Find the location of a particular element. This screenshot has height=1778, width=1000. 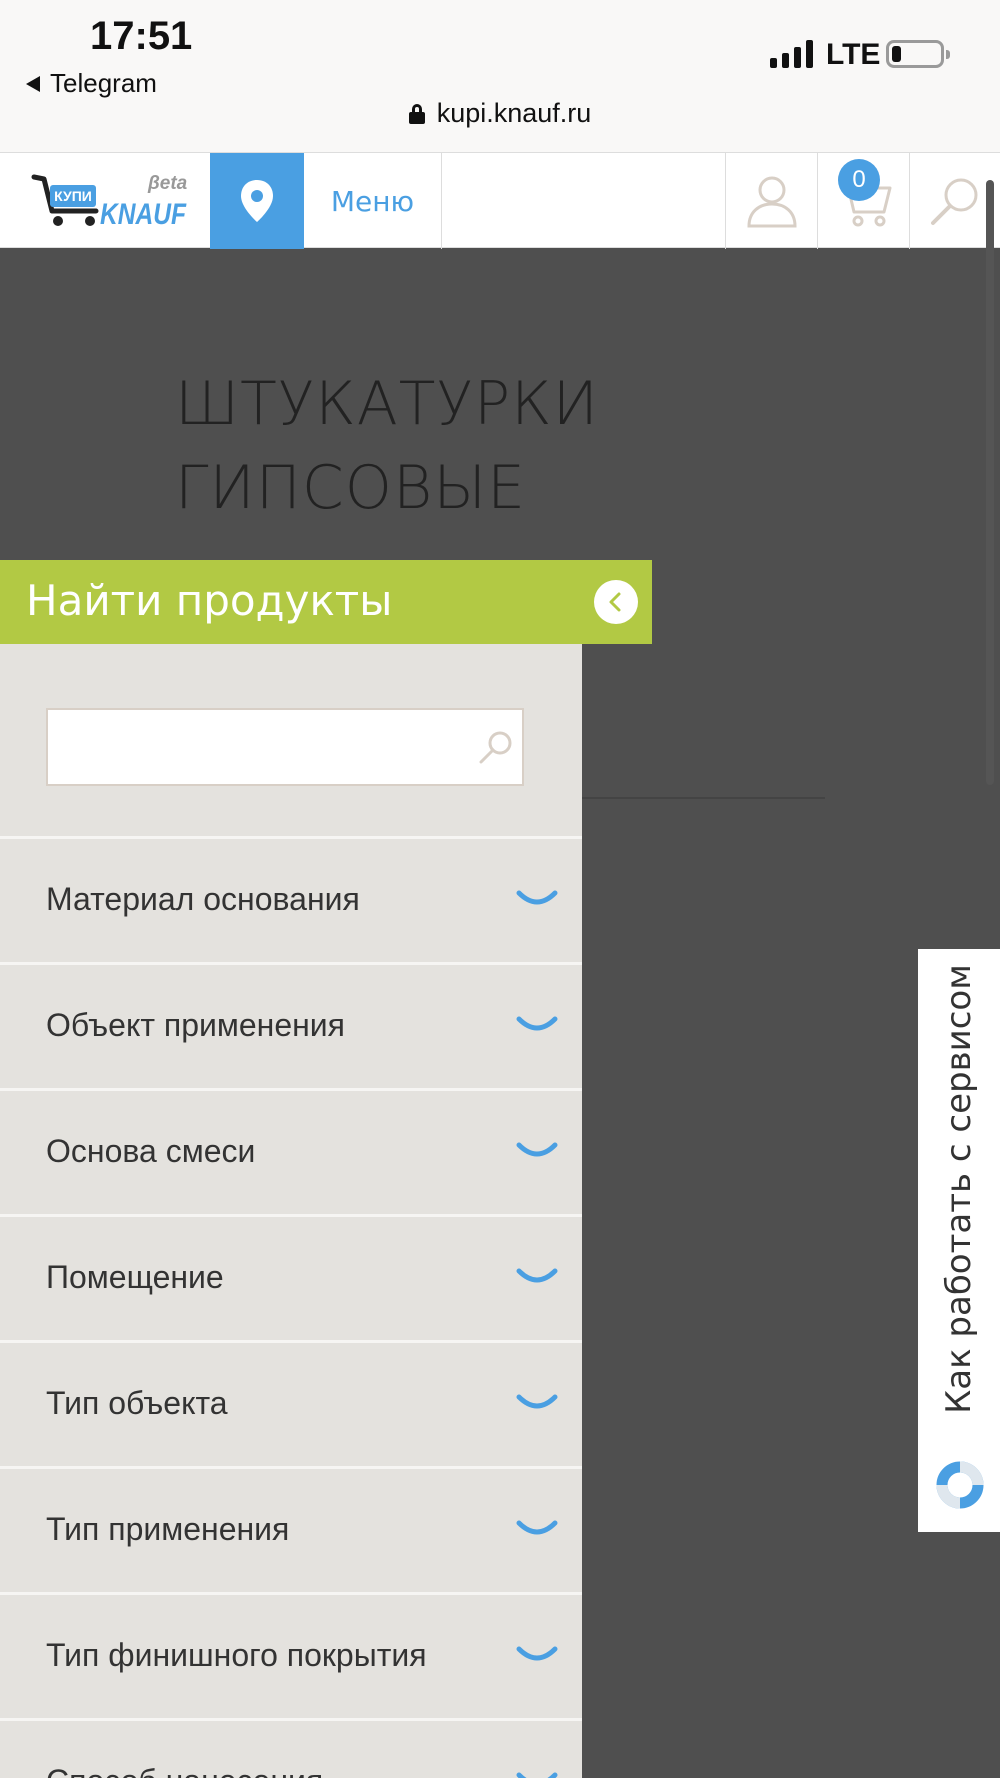

filter-panel-header: Найти продукты is located at coordinates (326, 602).